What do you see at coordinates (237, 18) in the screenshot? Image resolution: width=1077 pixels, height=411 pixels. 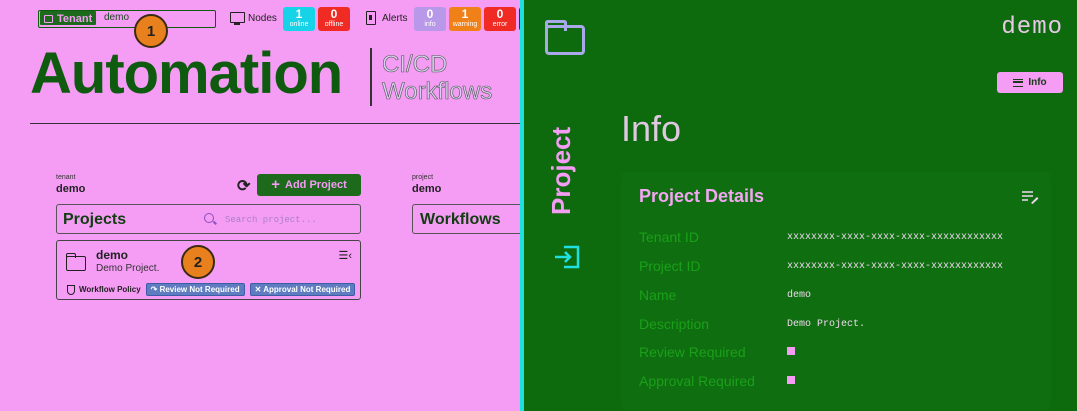 I see `monitor-icon` at bounding box center [237, 18].